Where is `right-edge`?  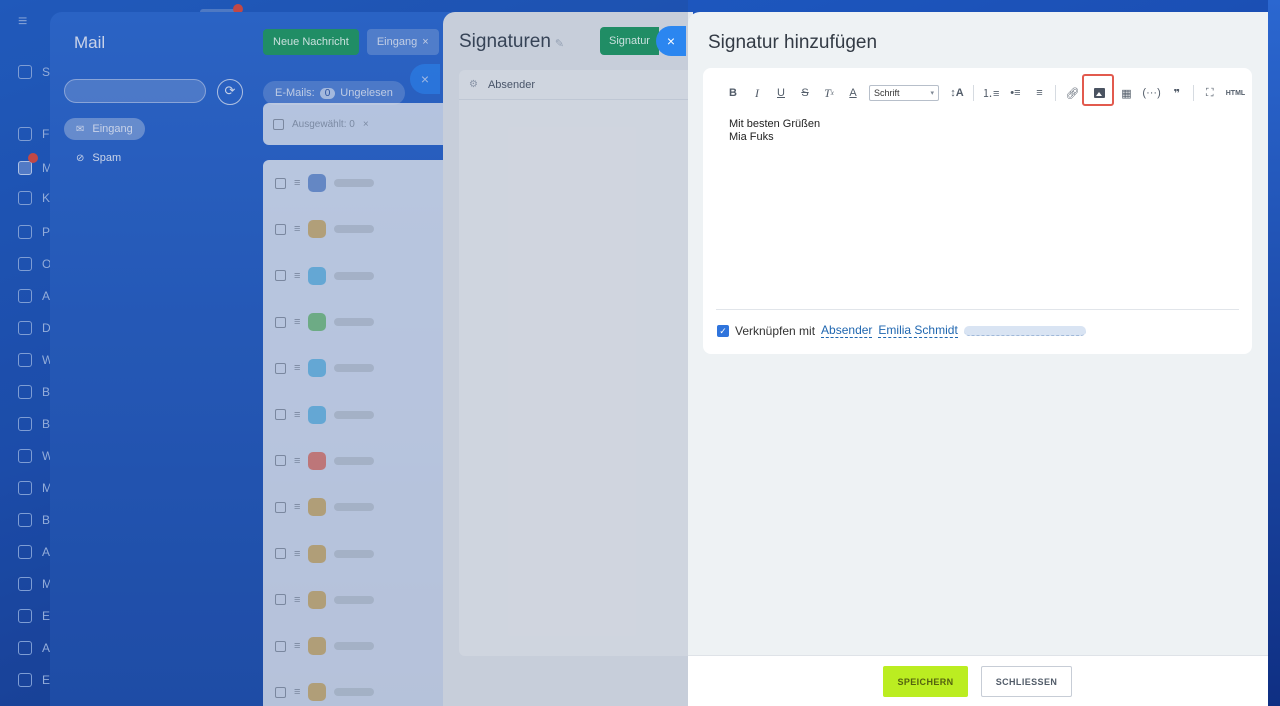 right-edge is located at coordinates (1274, 353).